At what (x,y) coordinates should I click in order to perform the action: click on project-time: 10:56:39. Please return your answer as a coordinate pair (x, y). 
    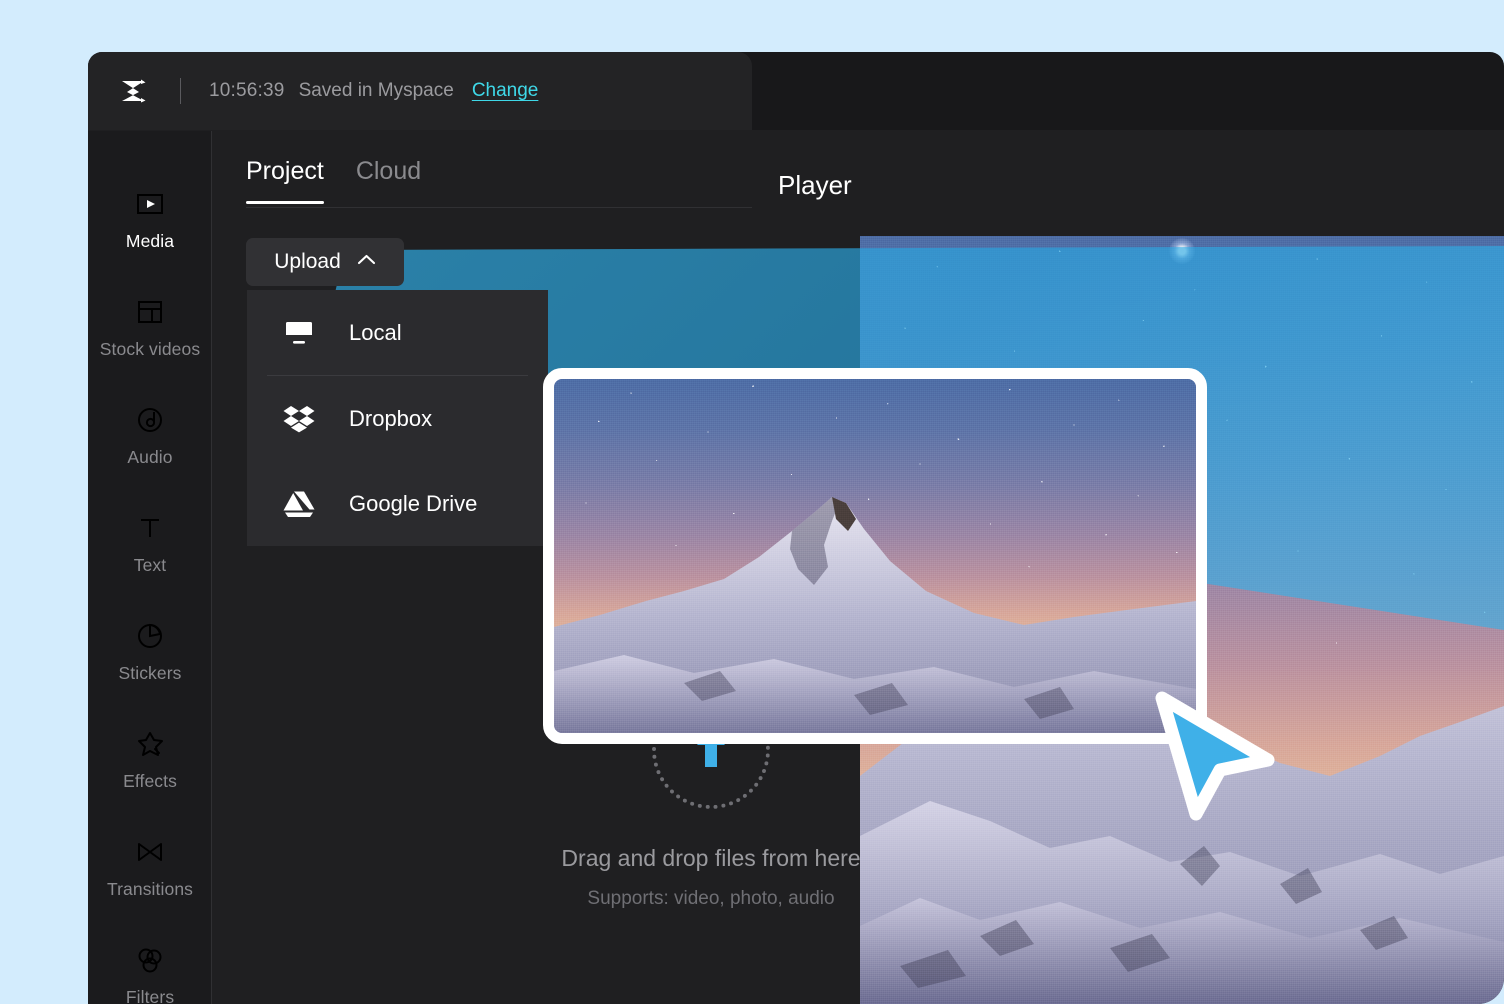
    Looking at the image, I should click on (247, 90).